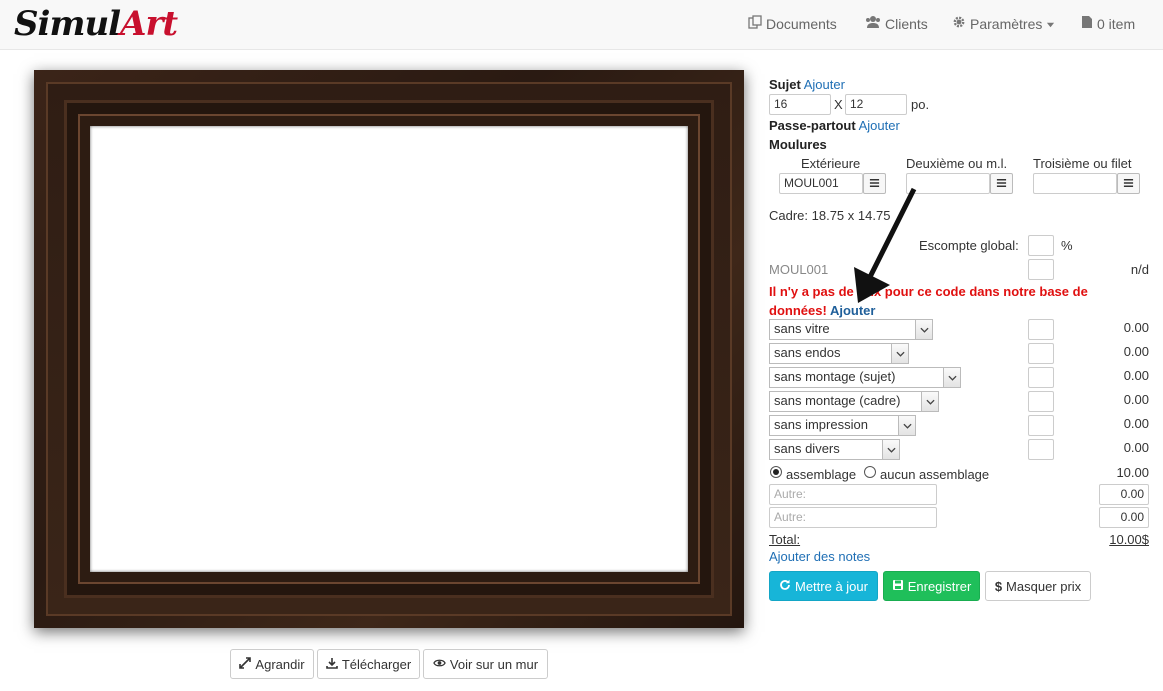 This screenshot has width=1163, height=691. What do you see at coordinates (494, 664) in the screenshot?
I see `voir-mur-label: Voir sur un mur` at bounding box center [494, 664].